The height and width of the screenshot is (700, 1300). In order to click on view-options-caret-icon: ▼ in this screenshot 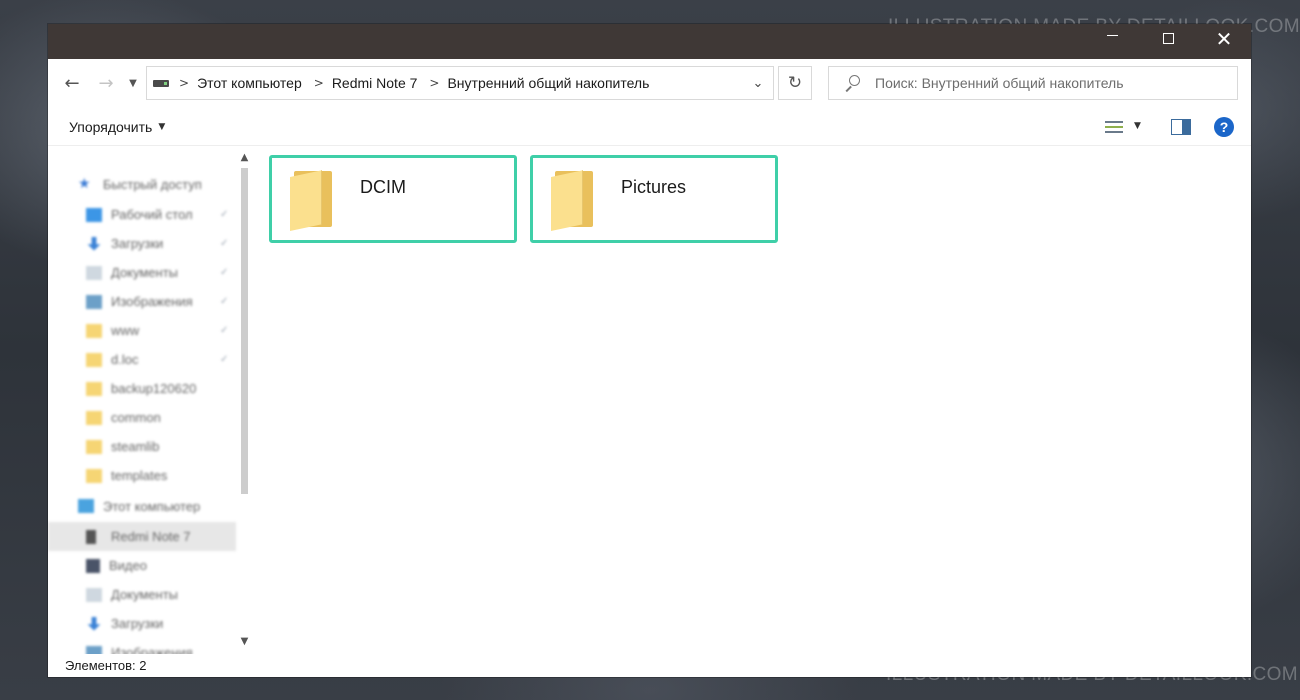, I will do `click(1137, 126)`.